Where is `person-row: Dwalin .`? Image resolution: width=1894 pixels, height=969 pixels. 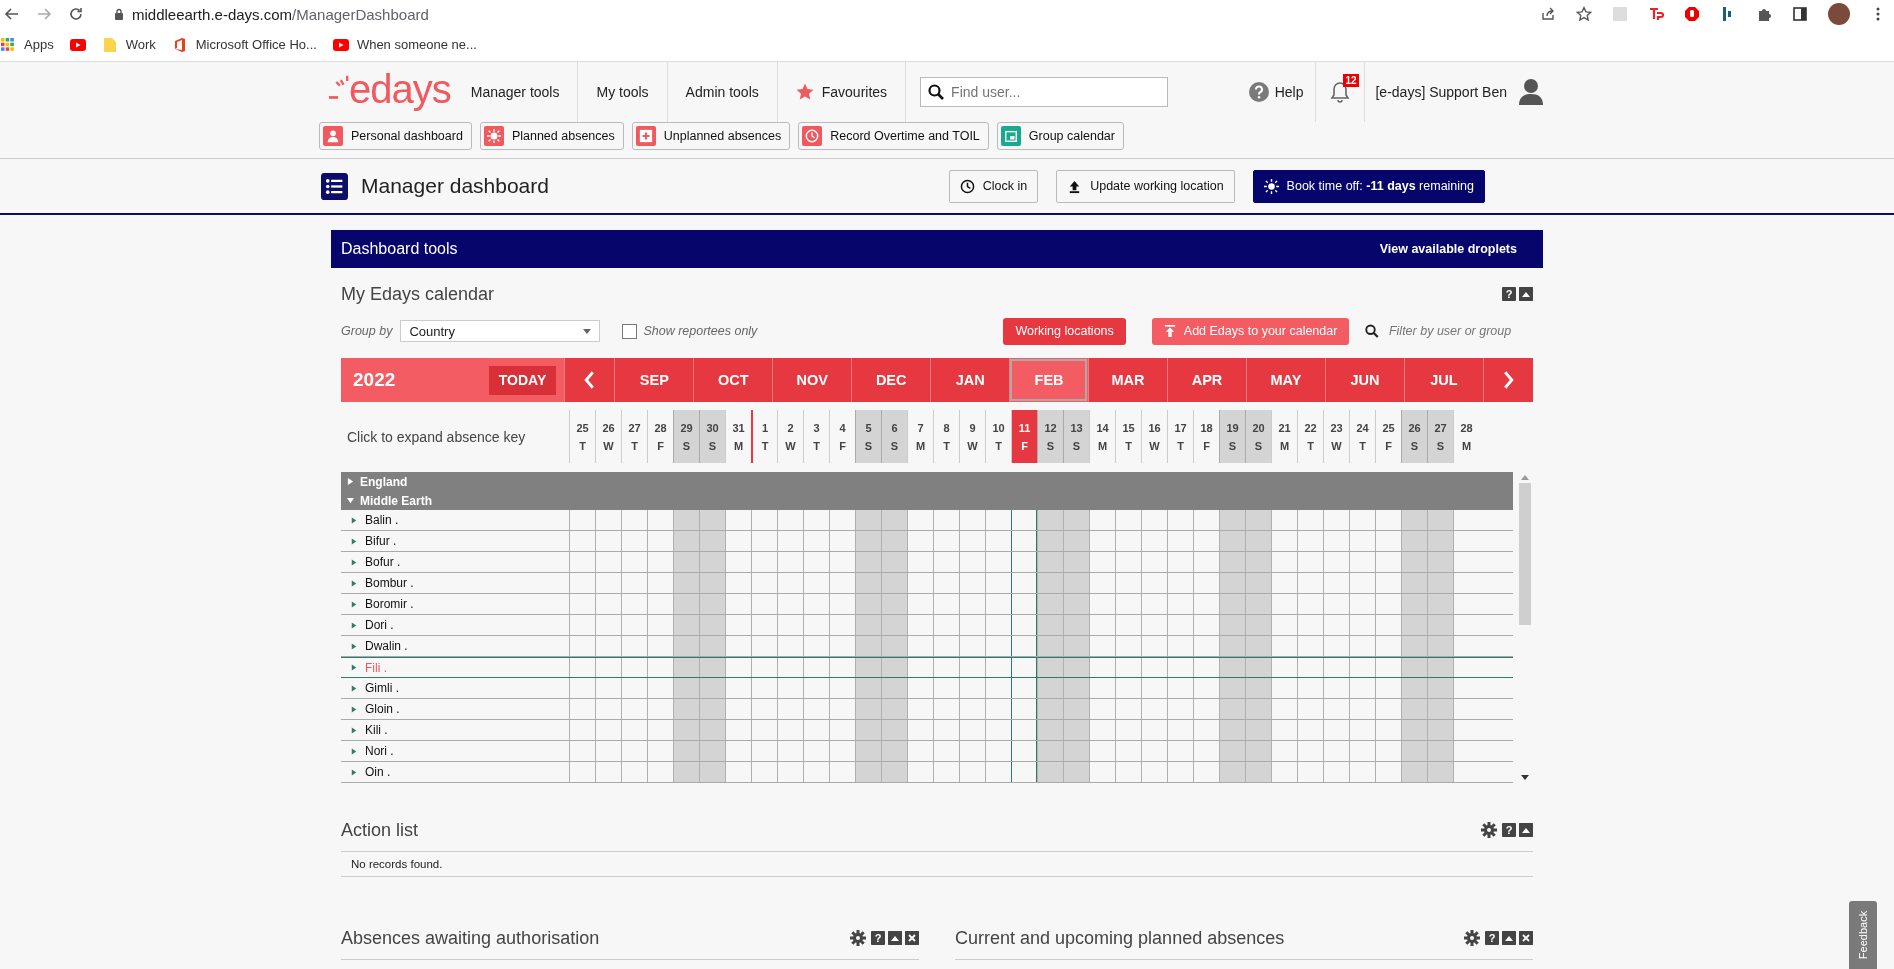 person-row: Dwalin . is located at coordinates (927, 646).